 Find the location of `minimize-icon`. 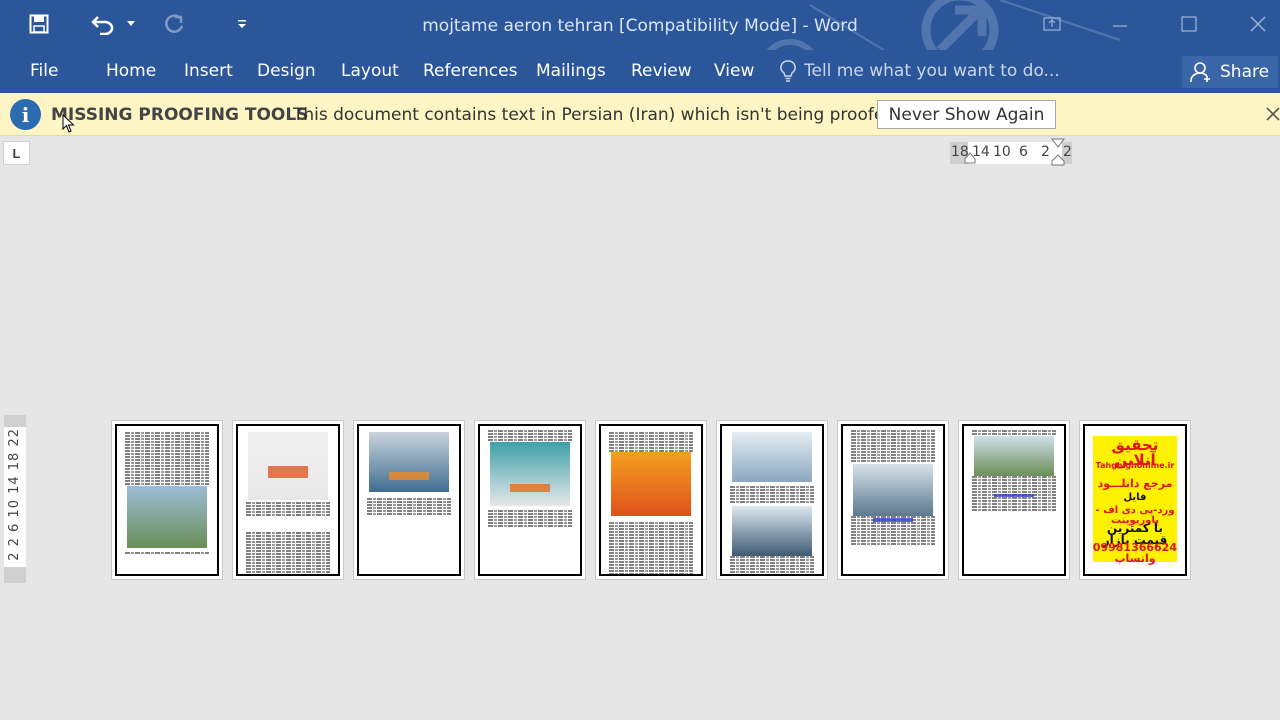

minimize-icon is located at coordinates (1120, 26).